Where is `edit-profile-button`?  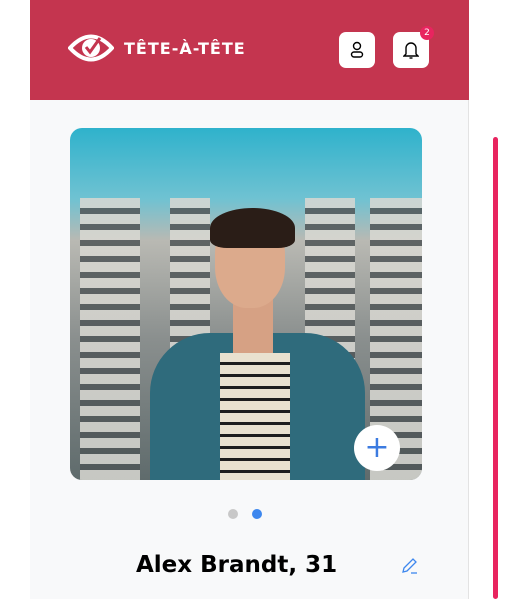 edit-profile-button is located at coordinates (410, 568).